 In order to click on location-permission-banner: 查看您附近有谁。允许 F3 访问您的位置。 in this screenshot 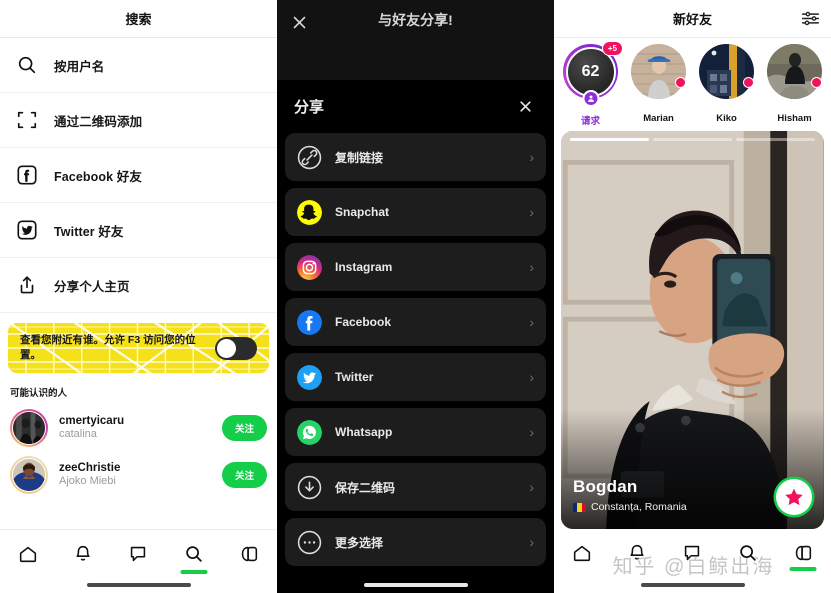, I will do `click(138, 348)`.